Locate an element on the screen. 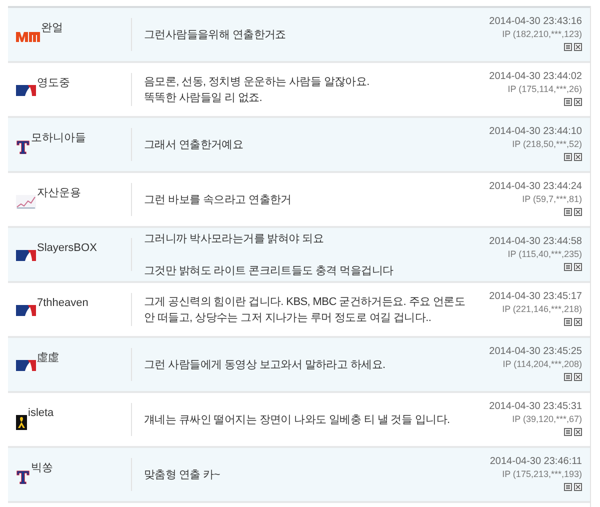 The width and height of the screenshot is (600, 507). comment-date: 2014-04-30 23:44:58 is located at coordinates (535, 241).